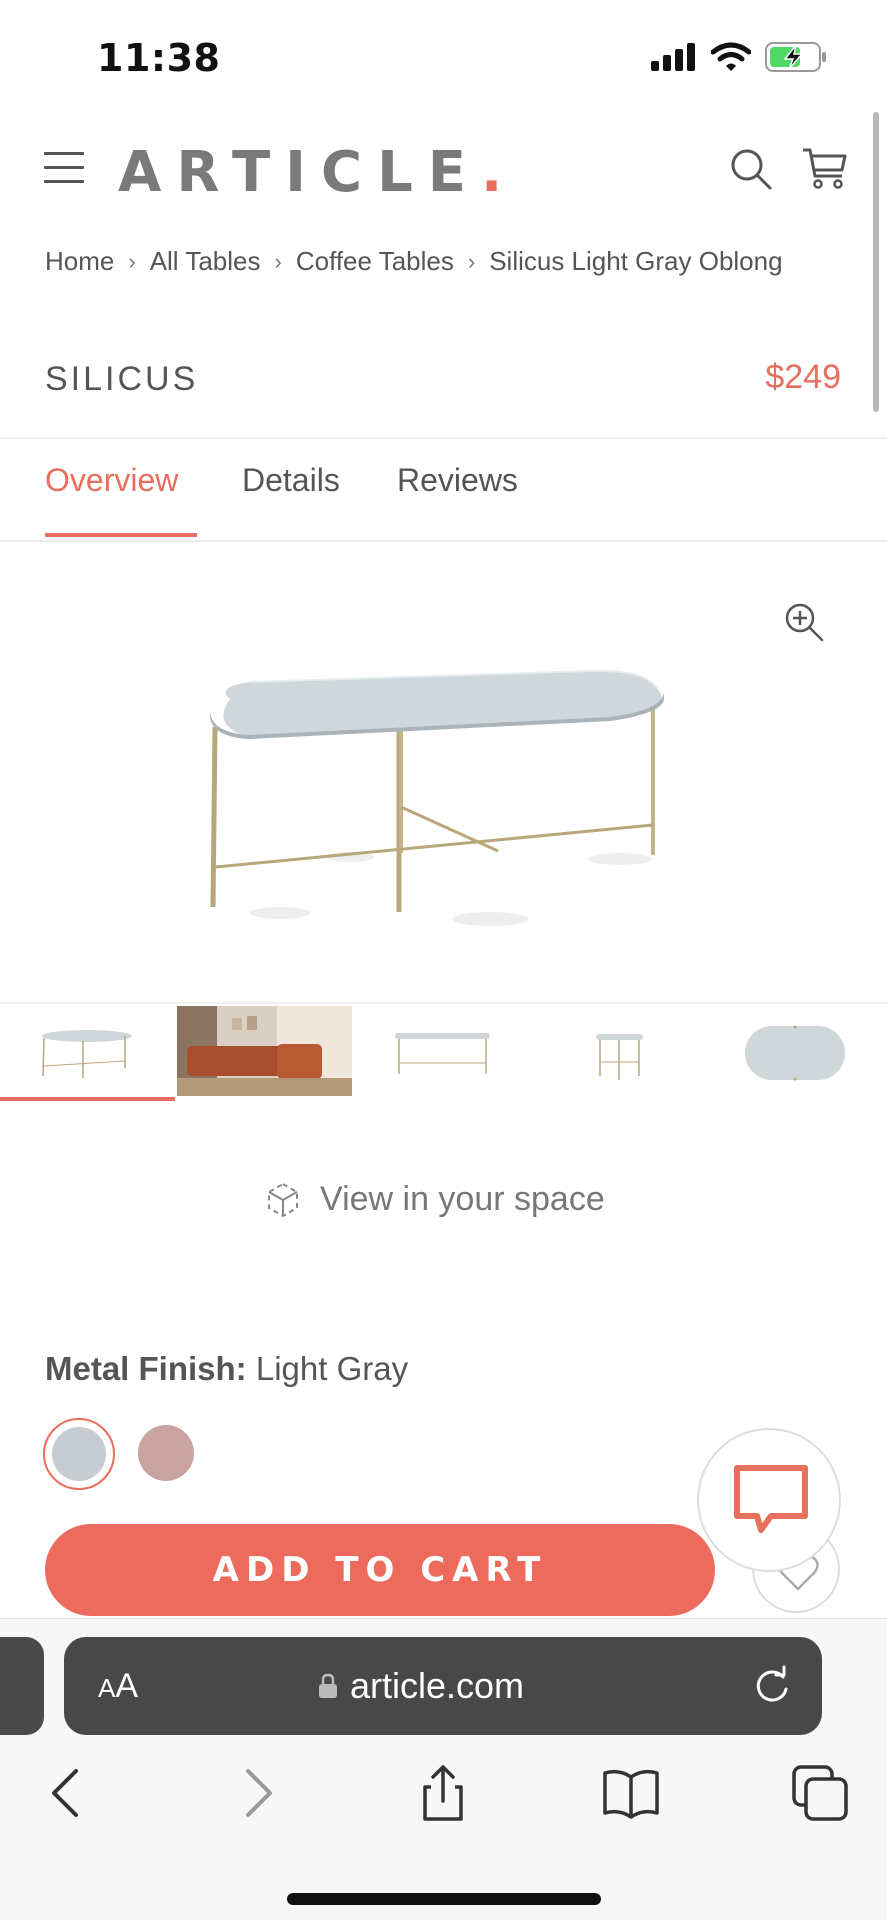 This screenshot has width=887, height=1920. What do you see at coordinates (380, 1570) in the screenshot?
I see `add-to-cart-button: ADD TO CART` at bounding box center [380, 1570].